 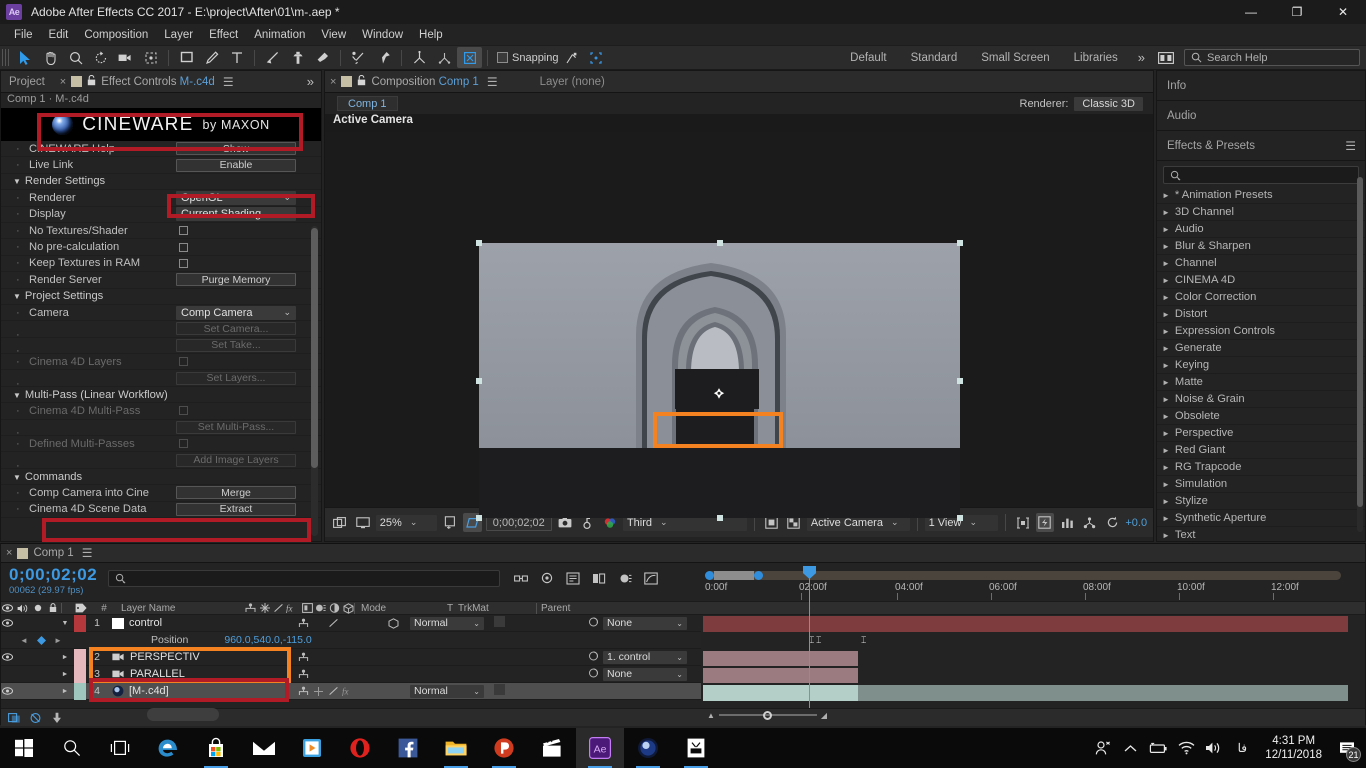 What do you see at coordinates (361, 81) in the screenshot?
I see `lock-icon` at bounding box center [361, 81].